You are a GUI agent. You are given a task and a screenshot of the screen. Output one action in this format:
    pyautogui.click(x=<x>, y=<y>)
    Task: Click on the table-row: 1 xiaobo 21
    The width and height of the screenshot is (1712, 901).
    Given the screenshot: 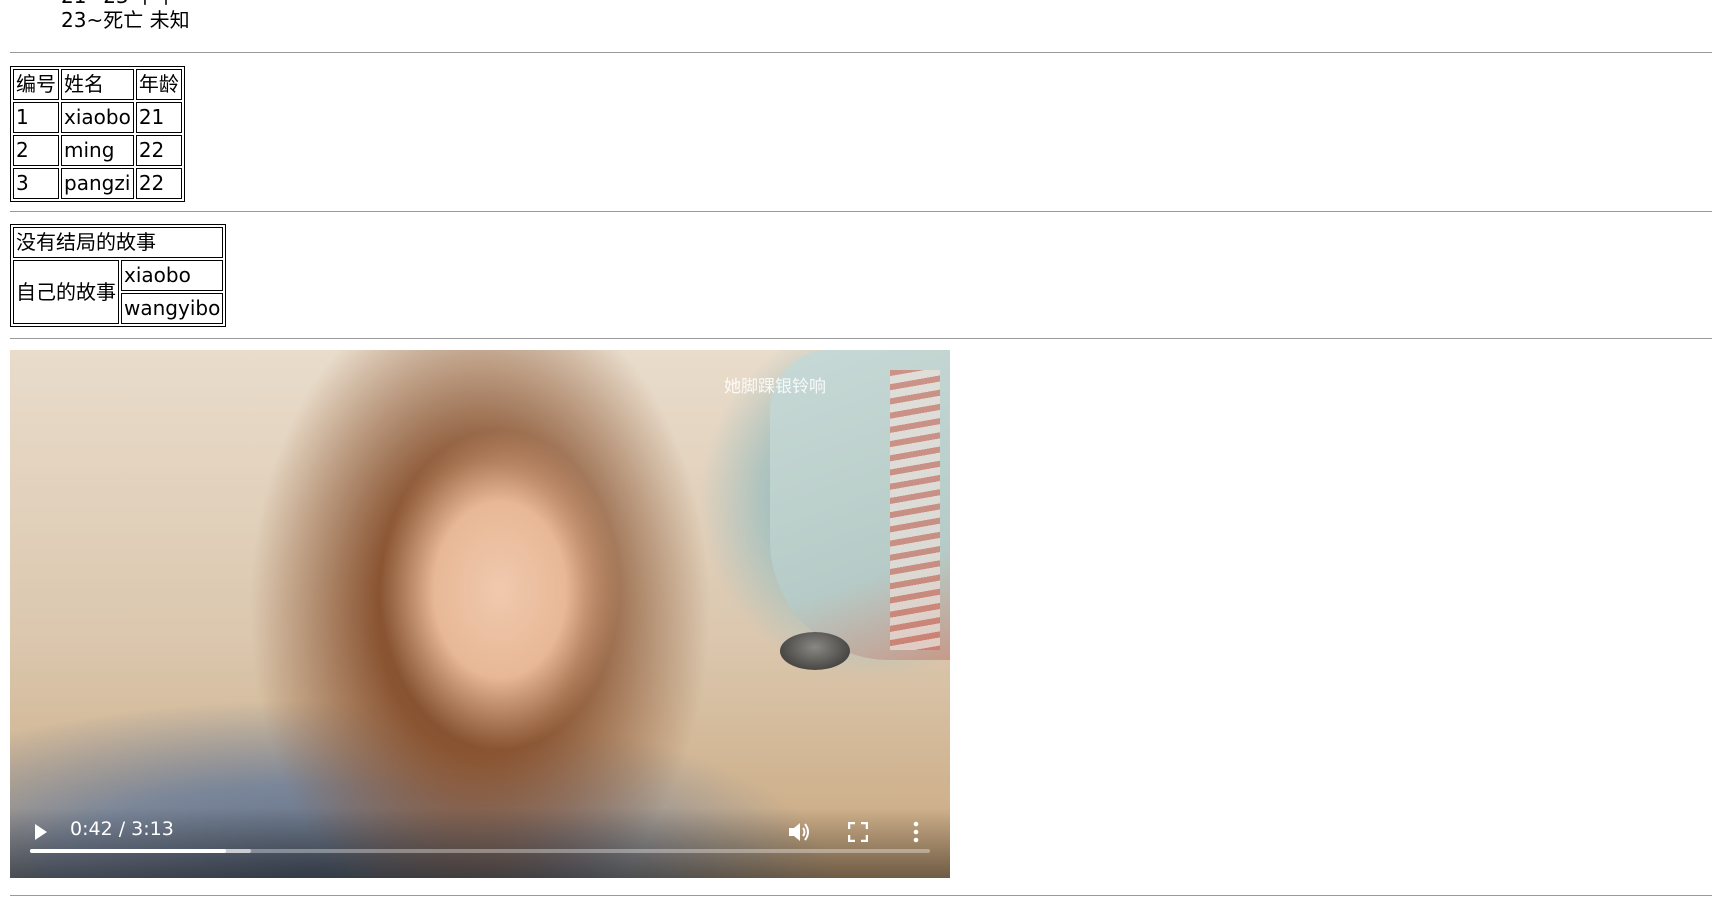 What is the action you would take?
    pyautogui.click(x=97, y=117)
    